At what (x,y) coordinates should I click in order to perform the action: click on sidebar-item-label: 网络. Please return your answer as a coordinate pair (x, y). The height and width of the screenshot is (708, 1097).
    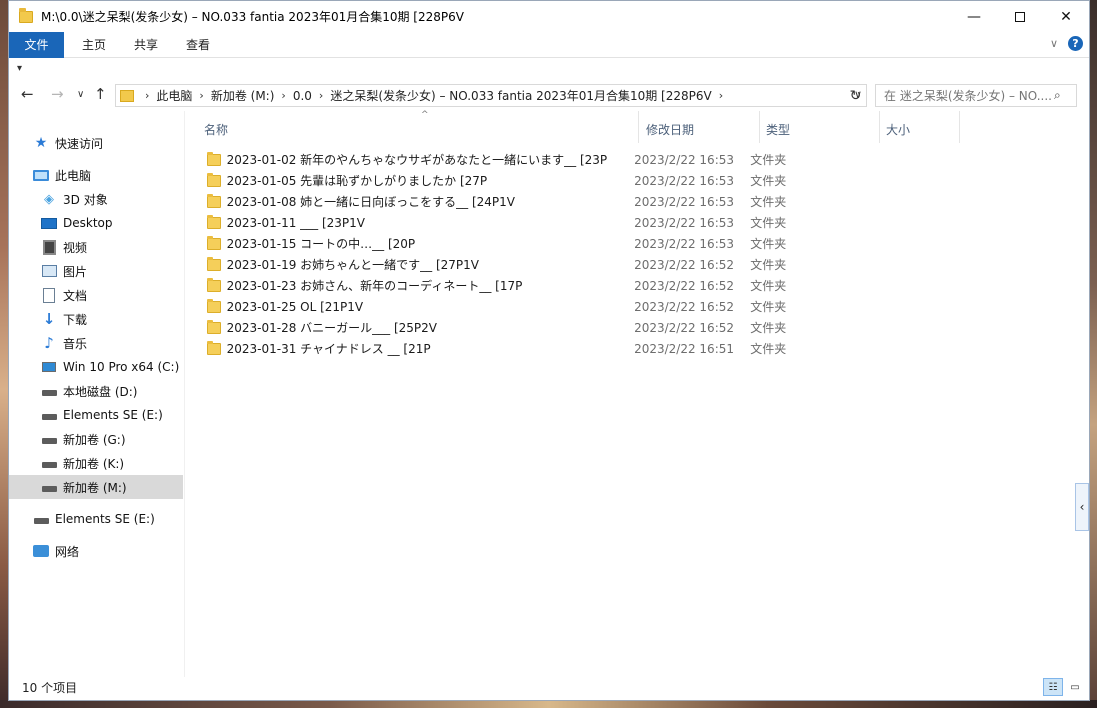
    Looking at the image, I should click on (67, 551).